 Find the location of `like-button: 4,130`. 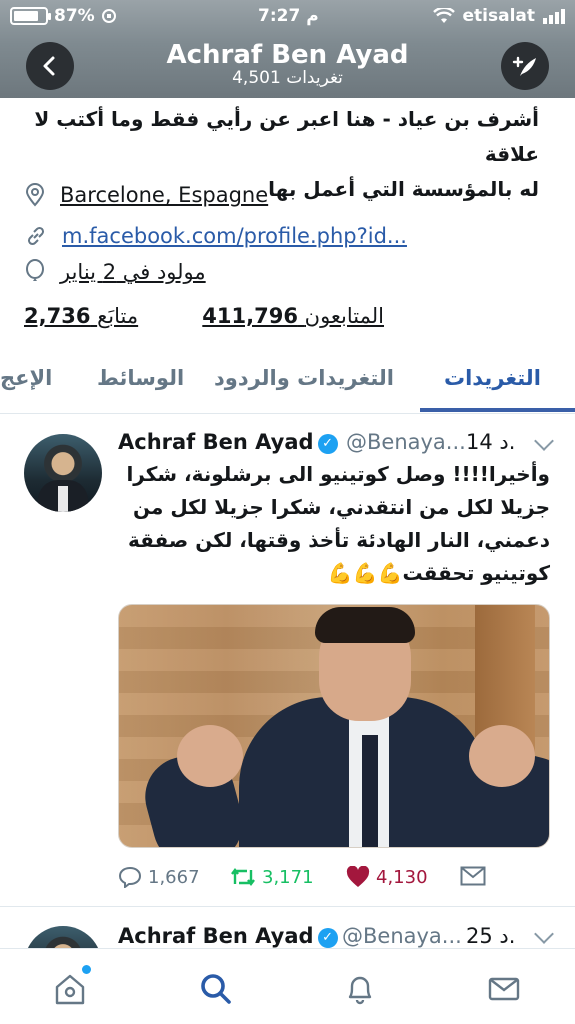

like-button: 4,130 is located at coordinates (387, 877).